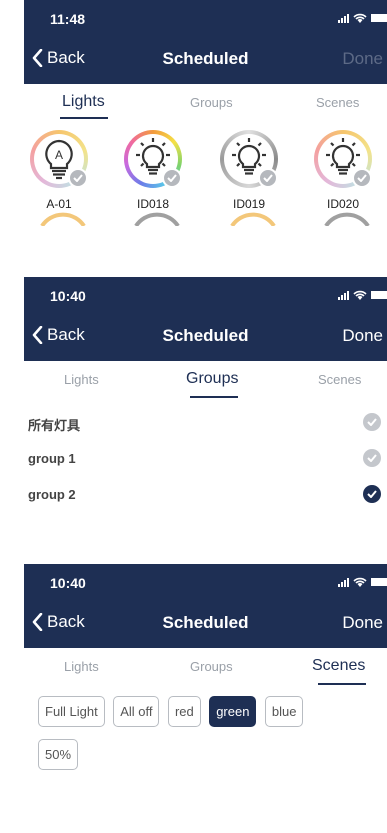  What do you see at coordinates (205, 17) in the screenshot?
I see `status-bar: 11:48` at bounding box center [205, 17].